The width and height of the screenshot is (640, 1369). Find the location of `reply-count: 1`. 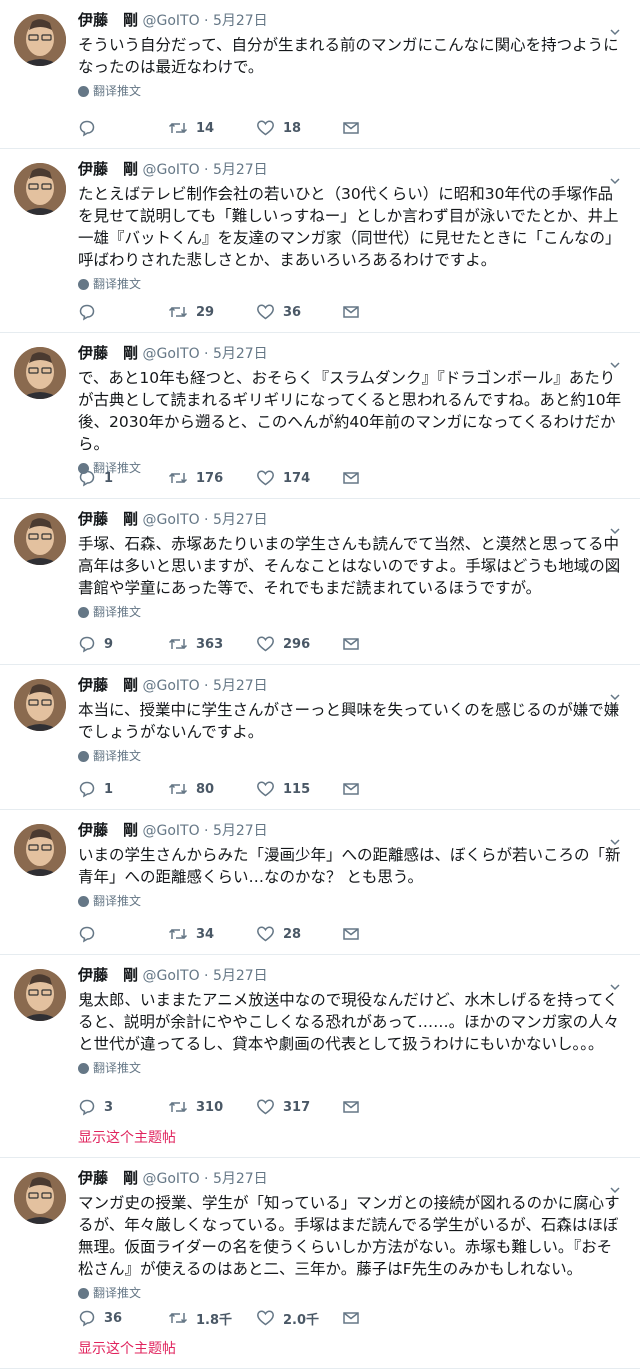

reply-count: 1 is located at coordinates (109, 478).